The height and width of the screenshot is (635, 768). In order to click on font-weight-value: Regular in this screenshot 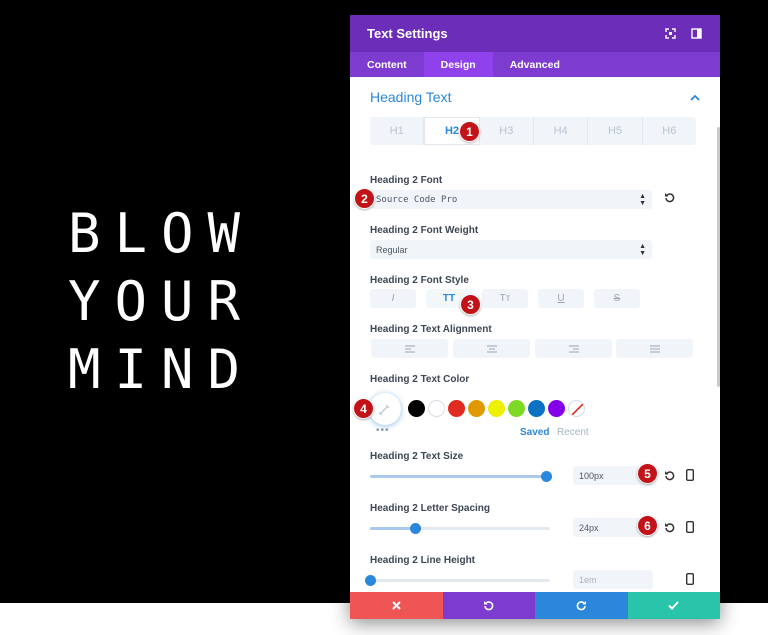, I will do `click(392, 249)`.